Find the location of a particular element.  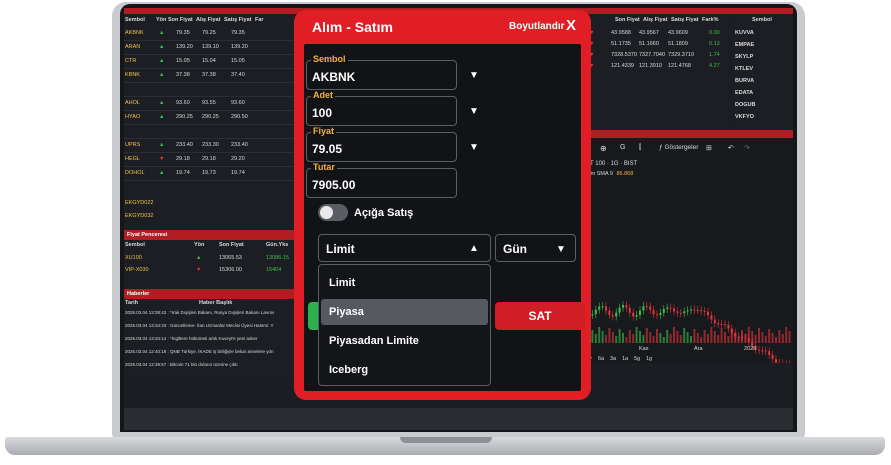

ask-price-cell: 7329.3710 is located at coordinates (681, 55).